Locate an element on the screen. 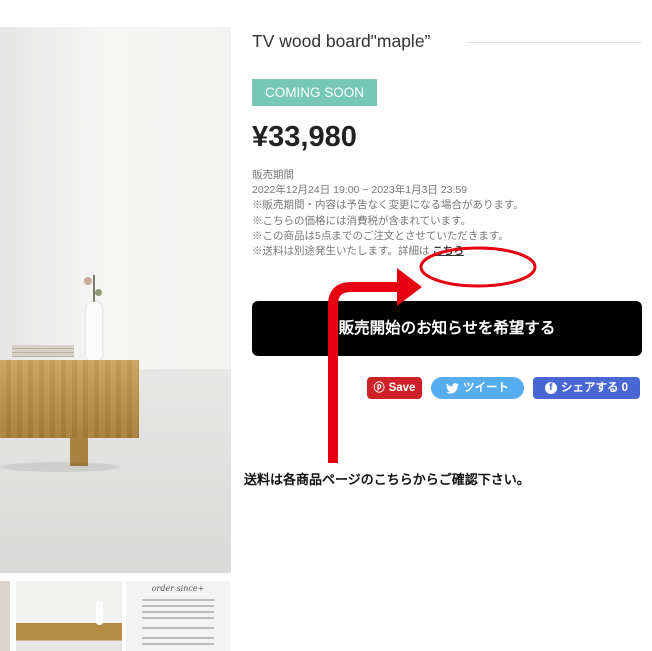 The width and height of the screenshot is (652, 651). shipping-annotation-note: 送料は各商品ページのこちらからご確認下さい。 is located at coordinates (387, 479).